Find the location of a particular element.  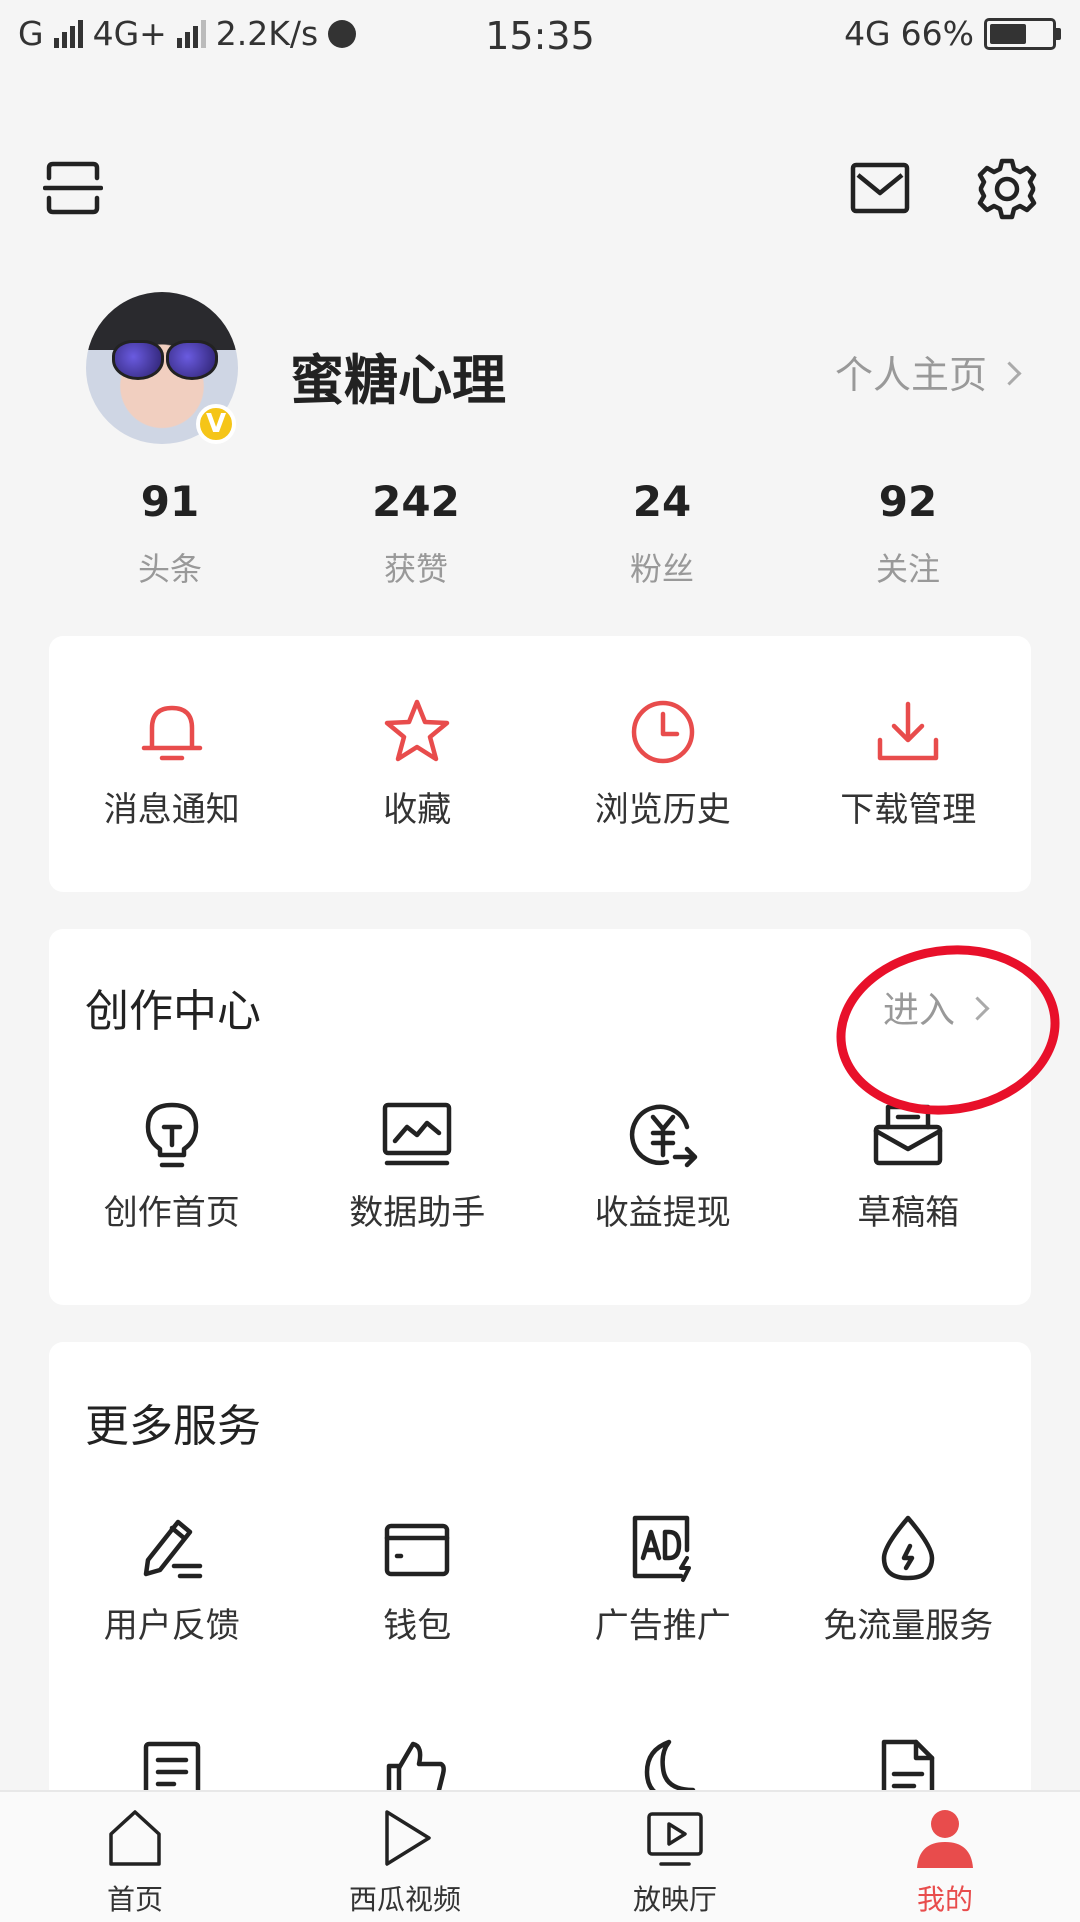

stat-label: 关注 is located at coordinates (907, 569).